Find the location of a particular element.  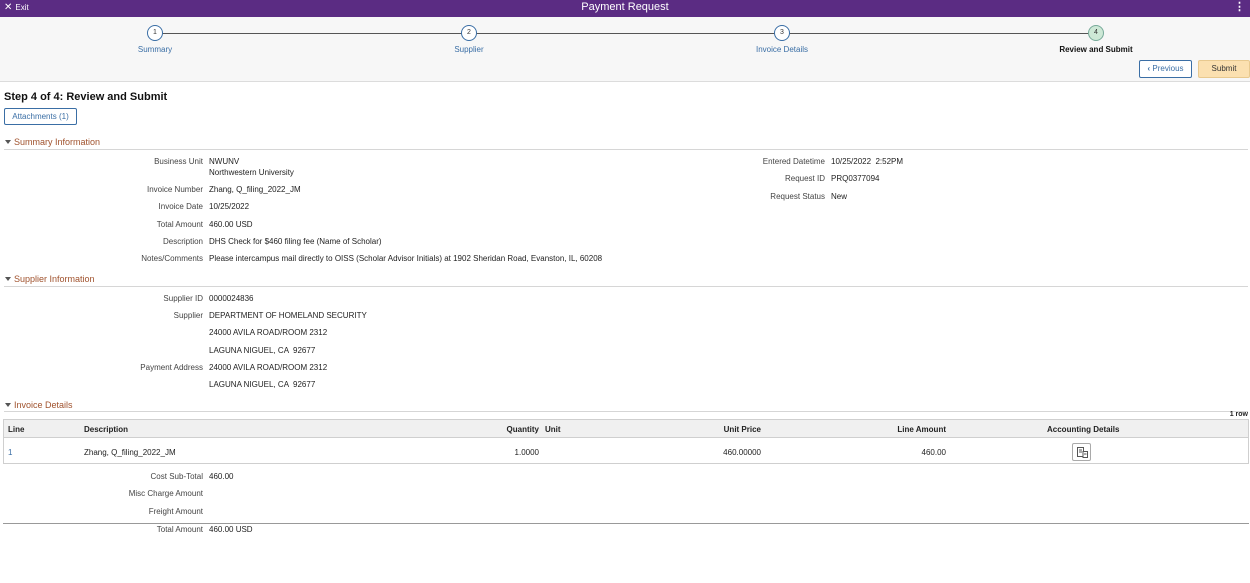

step-number: 3 is located at coordinates (782, 33).